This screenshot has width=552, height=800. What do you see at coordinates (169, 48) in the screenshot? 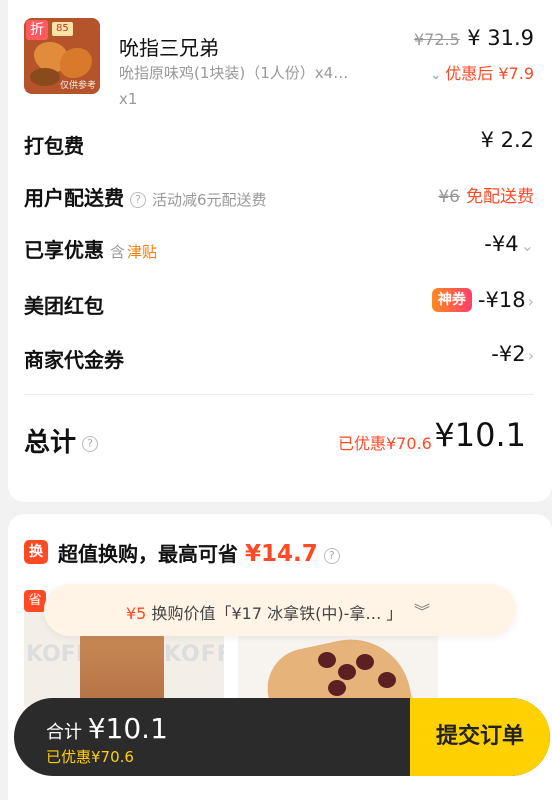
I see `item-name: 吮指三兄弟` at bounding box center [169, 48].